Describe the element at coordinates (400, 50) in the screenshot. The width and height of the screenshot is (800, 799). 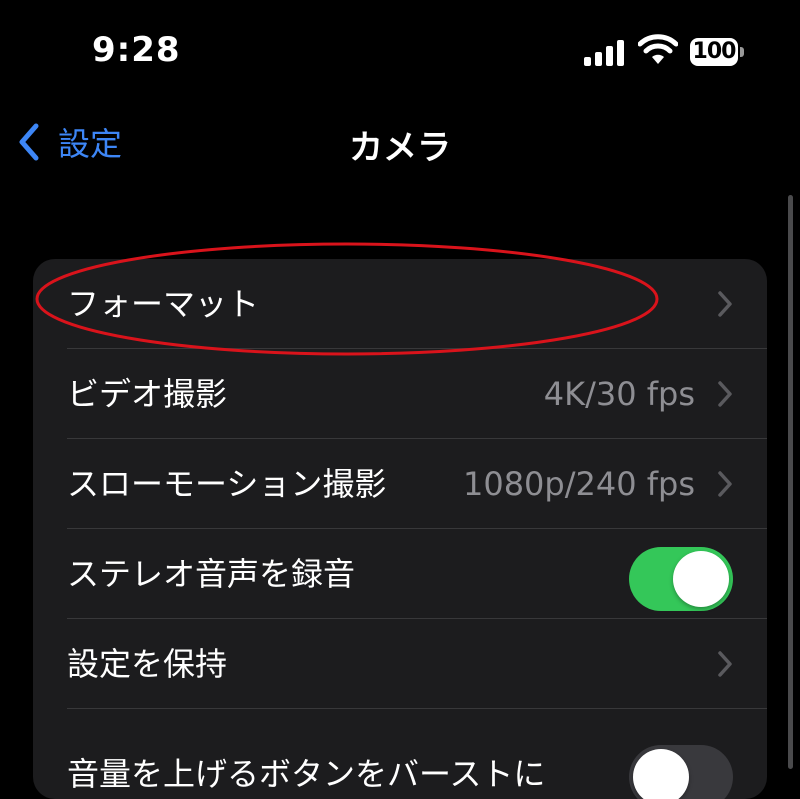
I see `status-bar: 9:28 100` at that location.